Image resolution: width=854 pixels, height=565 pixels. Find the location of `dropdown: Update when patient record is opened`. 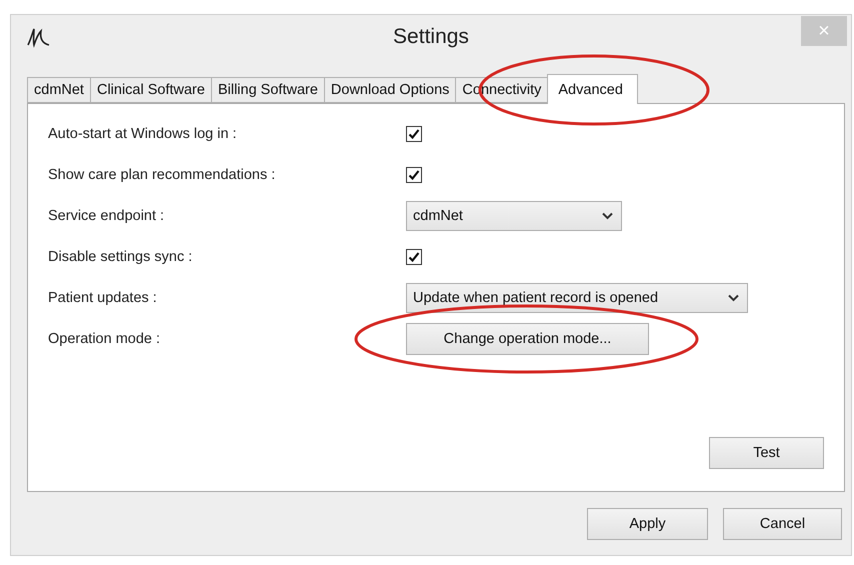

dropdown: Update when patient record is opened is located at coordinates (577, 297).